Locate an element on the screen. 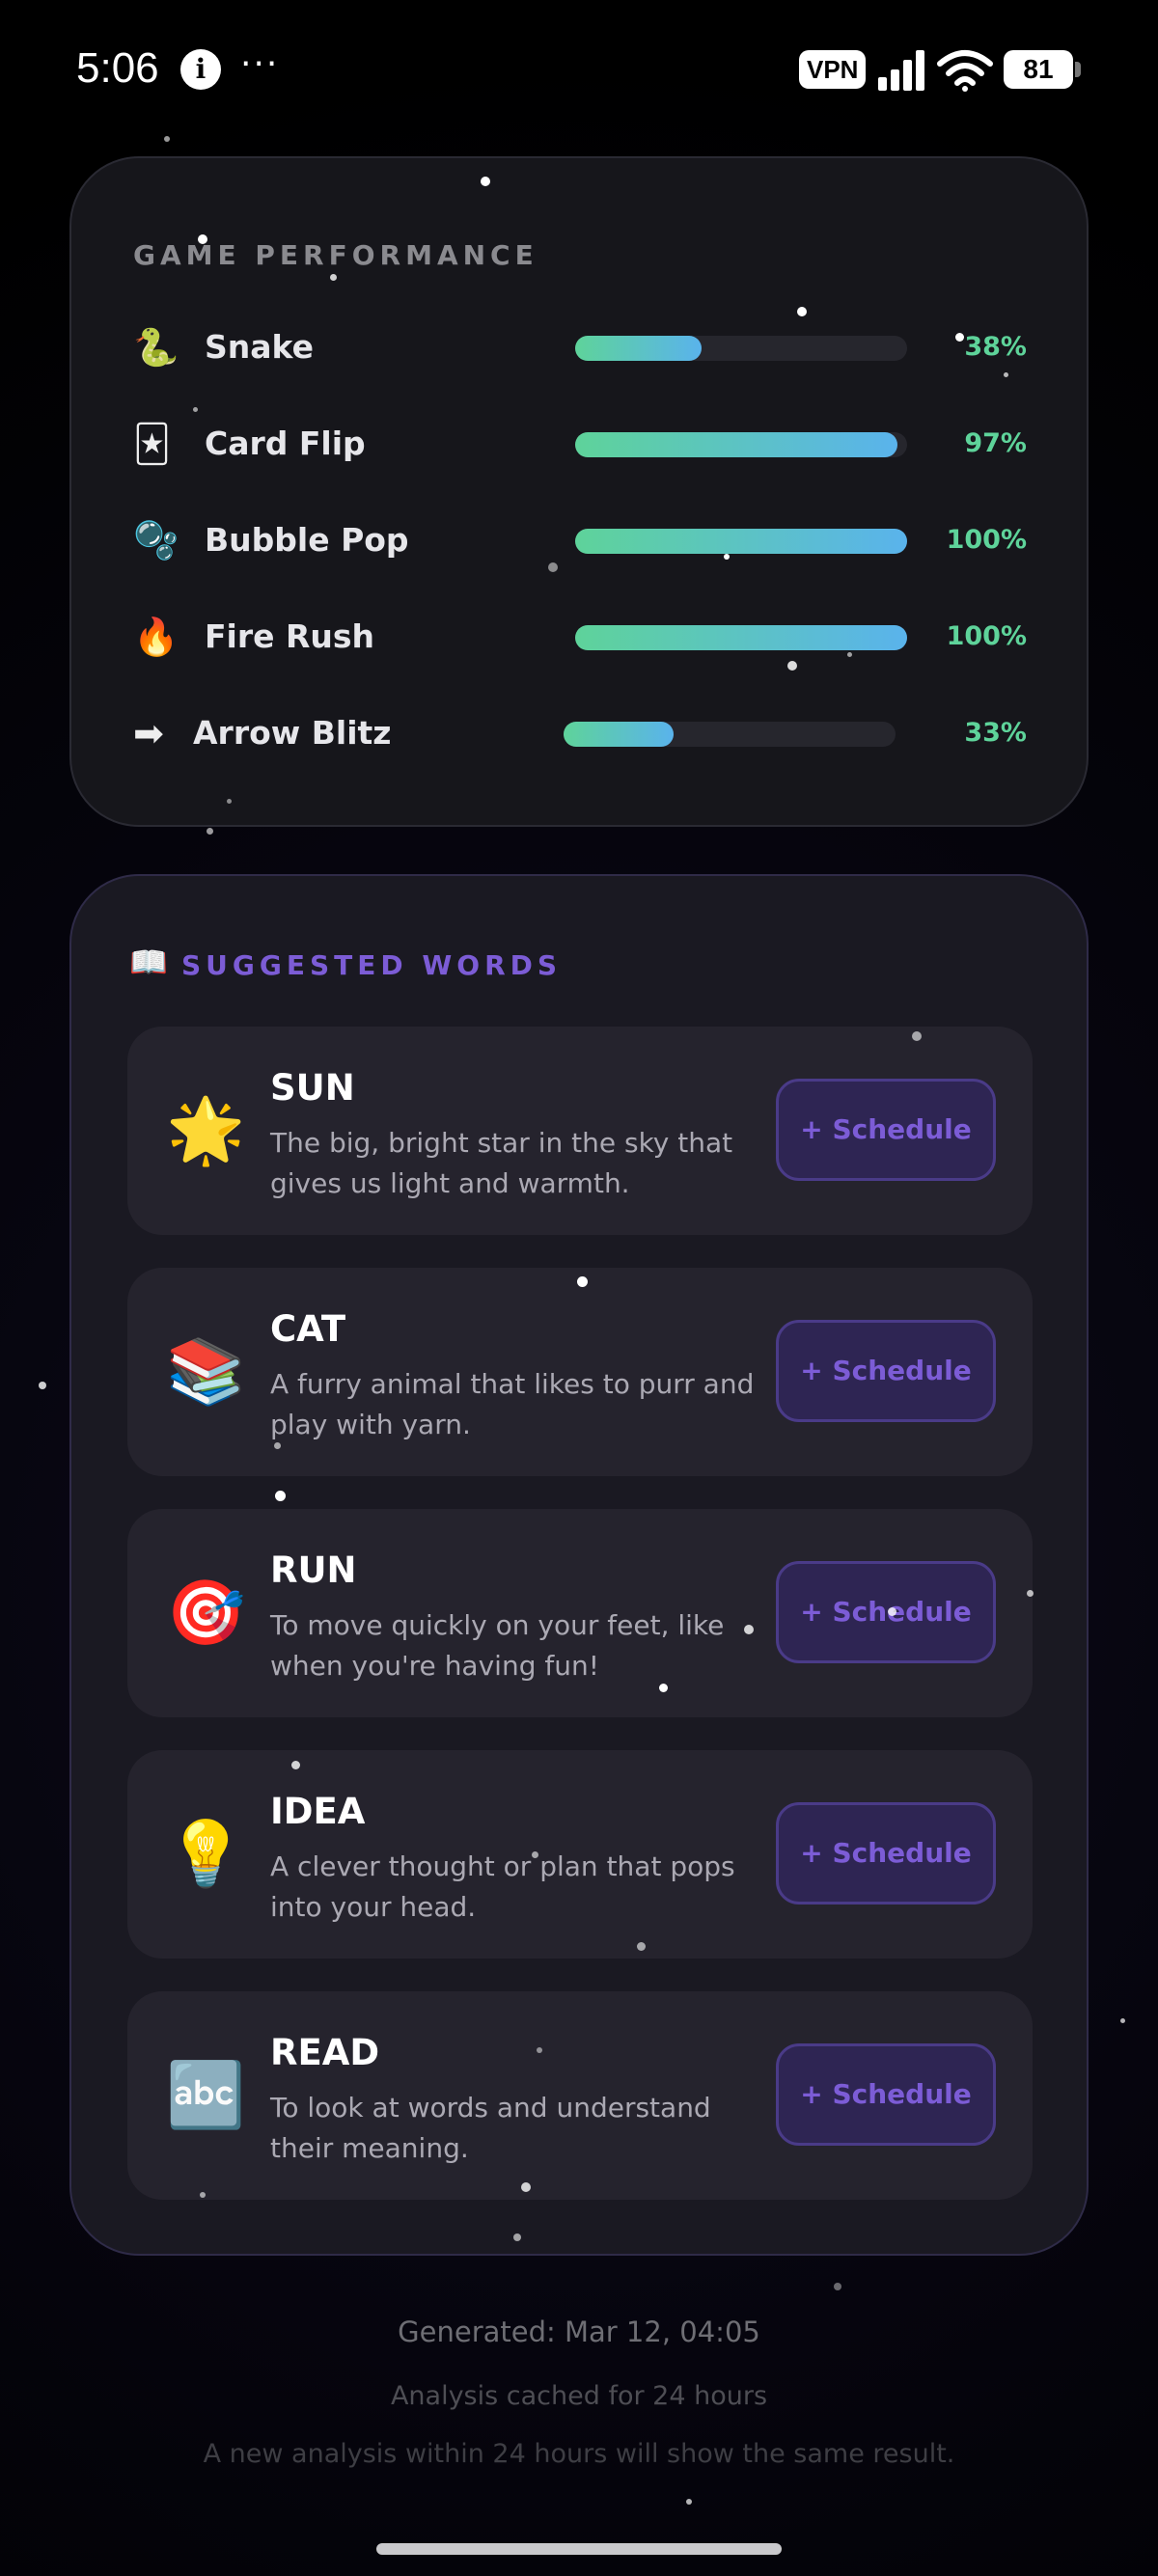  game-row-fire-rush: 🔥 Fire Rush 100% is located at coordinates (579, 637).